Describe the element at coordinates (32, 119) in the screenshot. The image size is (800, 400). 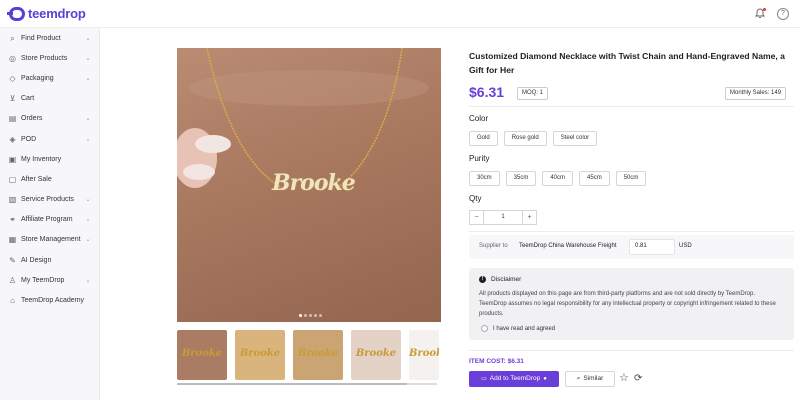
I see `sidebar-item-label: Orders` at that location.